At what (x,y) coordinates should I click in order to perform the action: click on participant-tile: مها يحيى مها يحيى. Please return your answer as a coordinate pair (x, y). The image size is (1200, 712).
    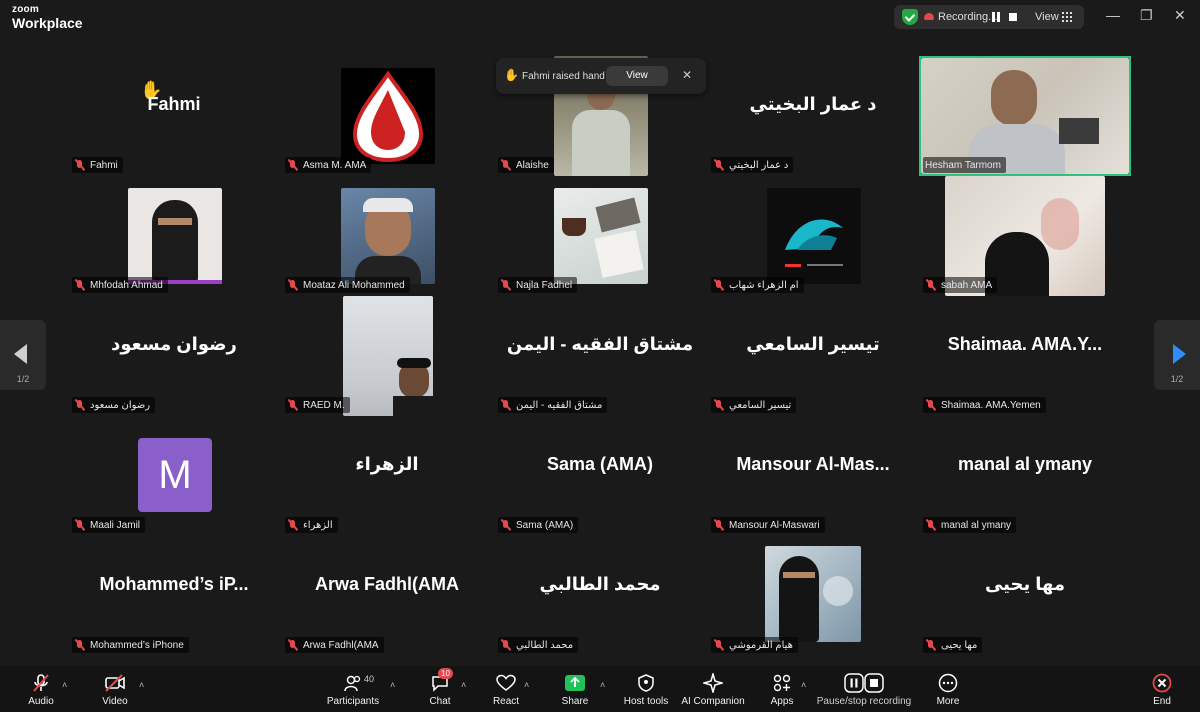
    Looking at the image, I should click on (1025, 596).